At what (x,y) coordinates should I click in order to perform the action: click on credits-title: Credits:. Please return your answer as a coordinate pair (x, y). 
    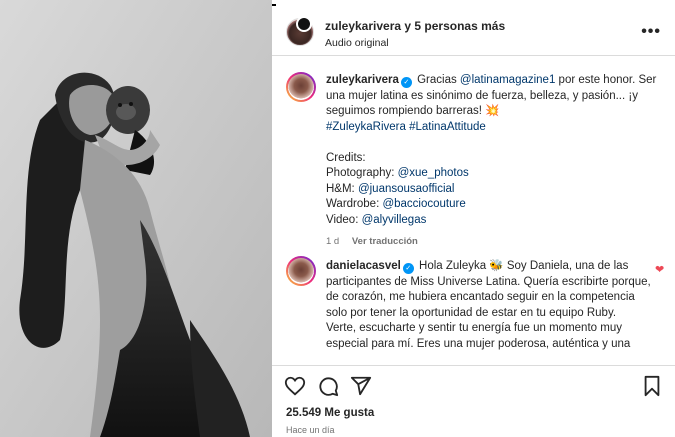
    Looking at the image, I should click on (346, 157).